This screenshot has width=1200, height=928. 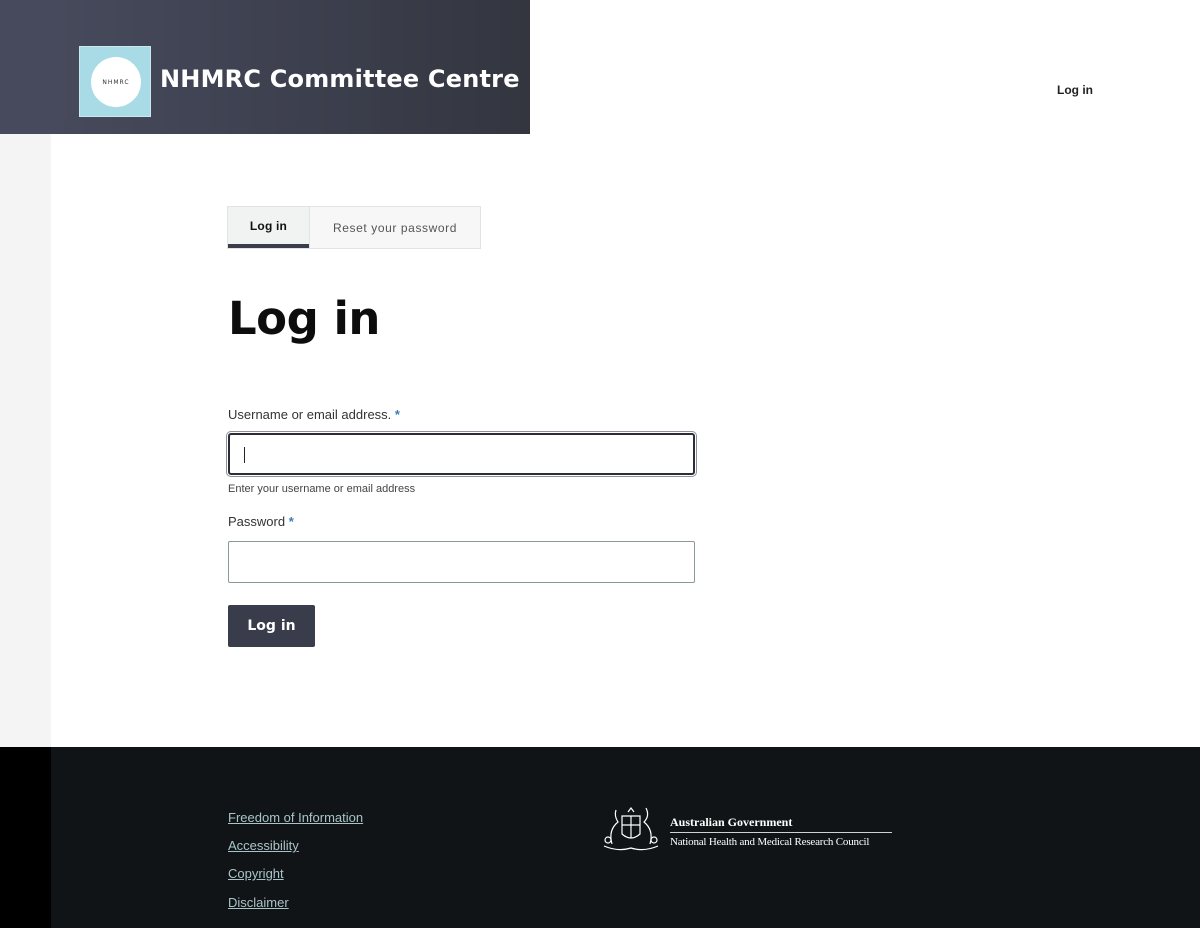 What do you see at coordinates (244, 455) in the screenshot?
I see `text-caret` at bounding box center [244, 455].